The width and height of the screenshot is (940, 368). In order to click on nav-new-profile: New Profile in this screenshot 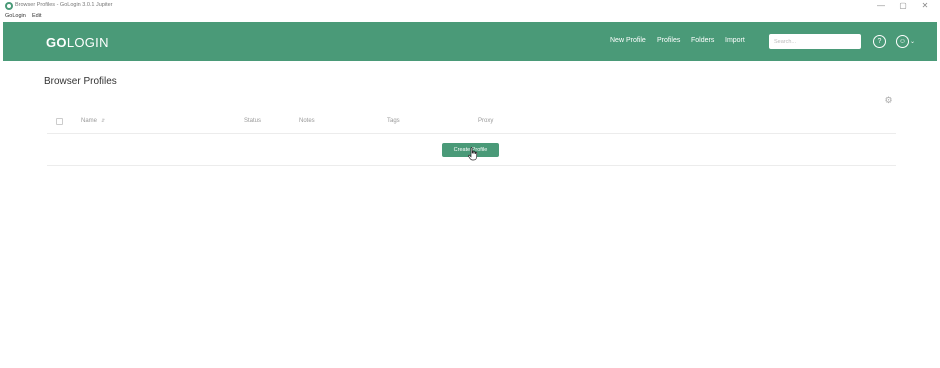, I will do `click(628, 40)`.